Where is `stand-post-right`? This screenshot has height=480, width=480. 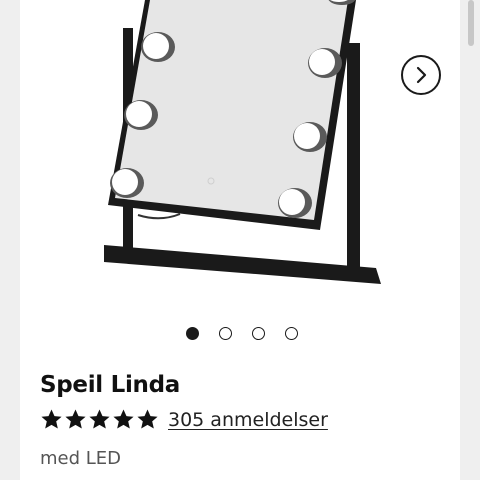
stand-post-right is located at coordinates (353, 159).